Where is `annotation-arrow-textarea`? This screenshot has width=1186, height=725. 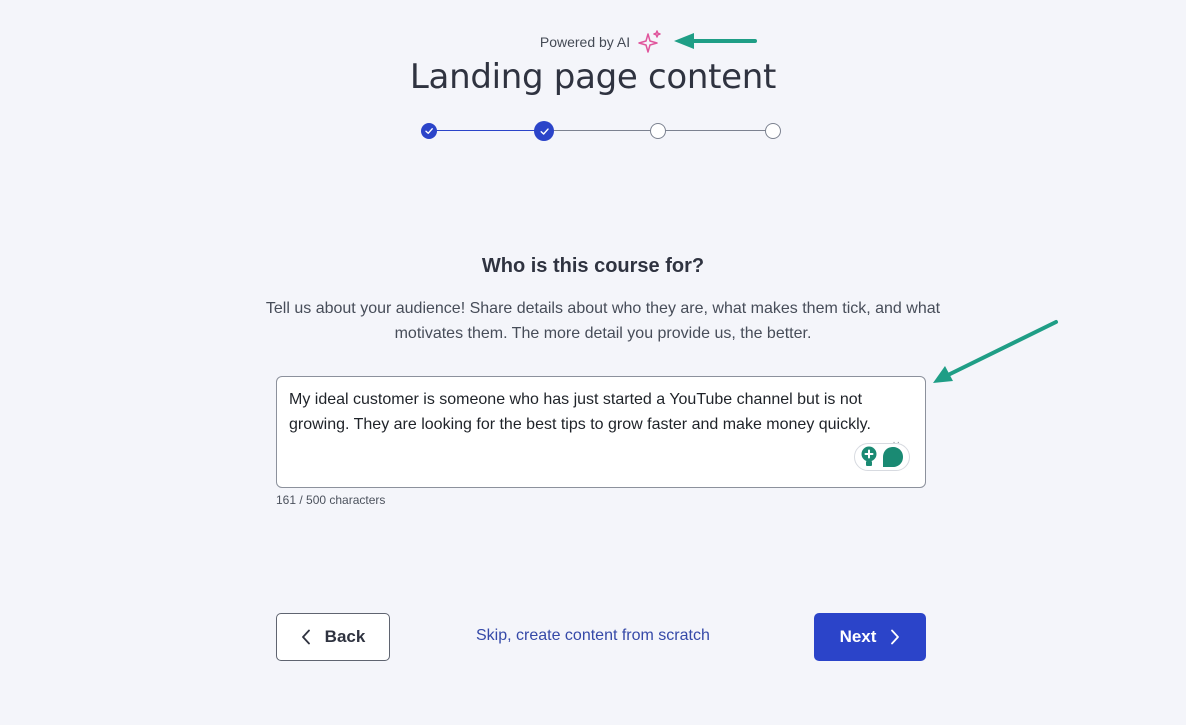 annotation-arrow-textarea is located at coordinates (995, 351).